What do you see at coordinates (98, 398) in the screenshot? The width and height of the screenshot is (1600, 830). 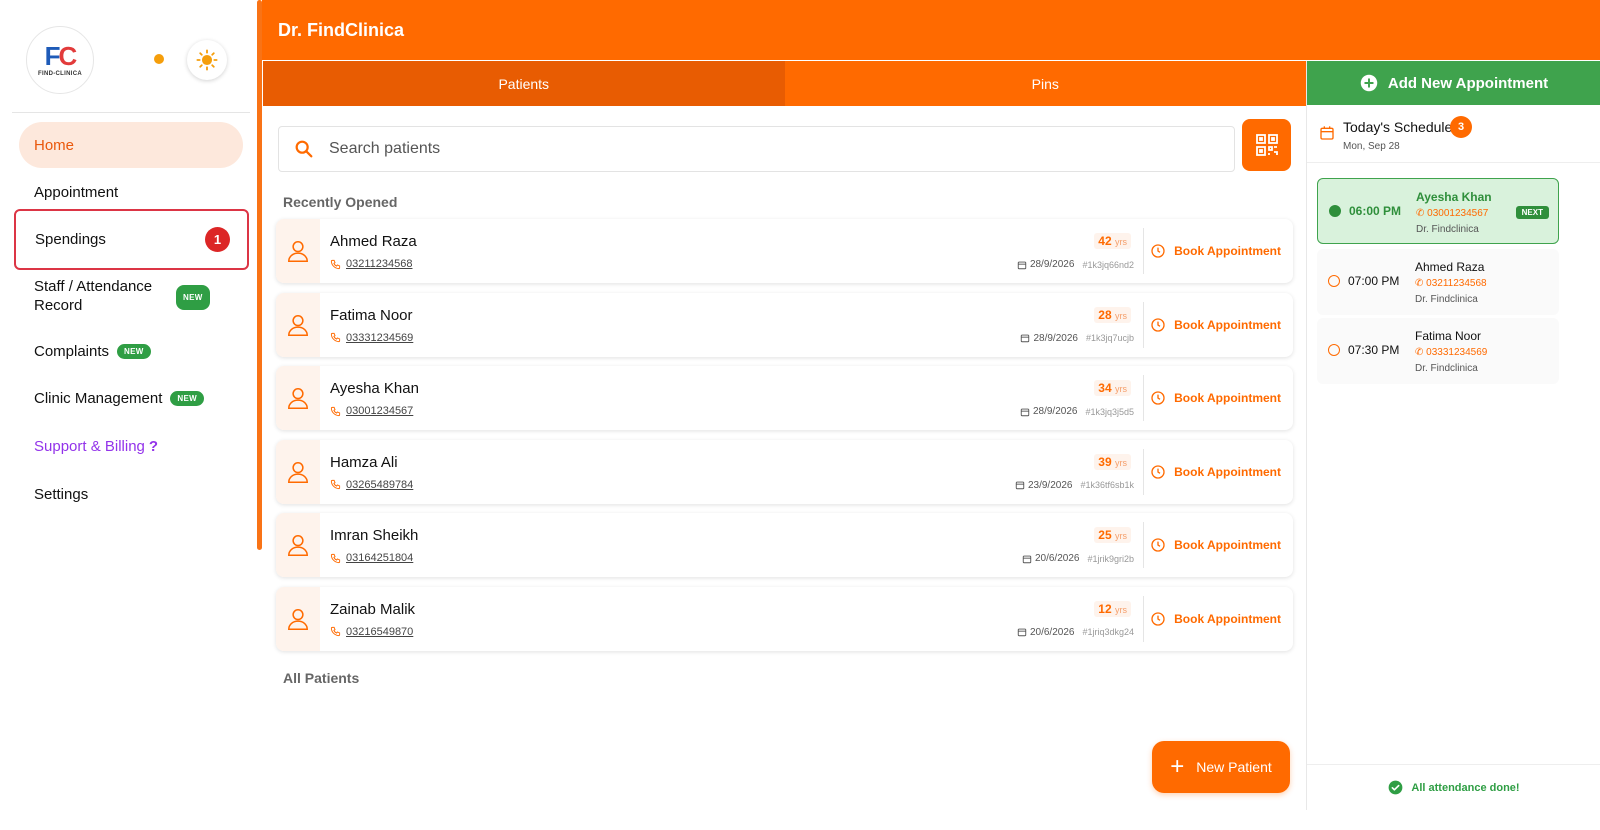 I see `sidebar-item-label: Clinic Management` at bounding box center [98, 398].